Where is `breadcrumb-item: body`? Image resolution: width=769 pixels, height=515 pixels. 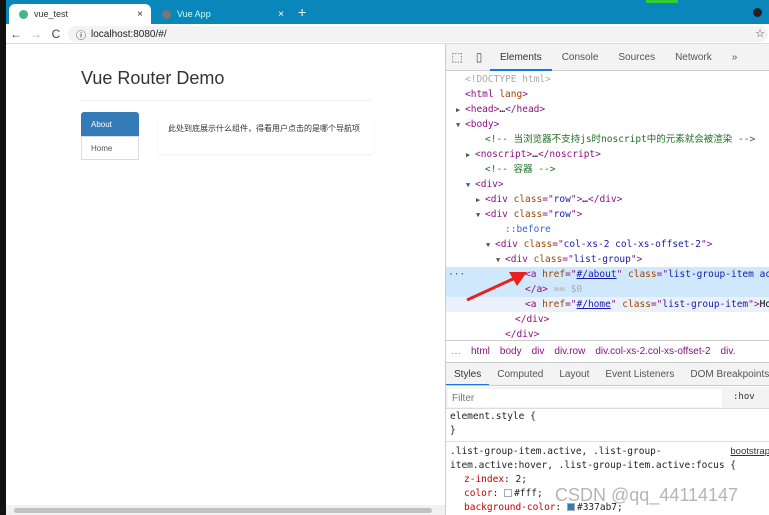 breadcrumb-item: body is located at coordinates (511, 351).